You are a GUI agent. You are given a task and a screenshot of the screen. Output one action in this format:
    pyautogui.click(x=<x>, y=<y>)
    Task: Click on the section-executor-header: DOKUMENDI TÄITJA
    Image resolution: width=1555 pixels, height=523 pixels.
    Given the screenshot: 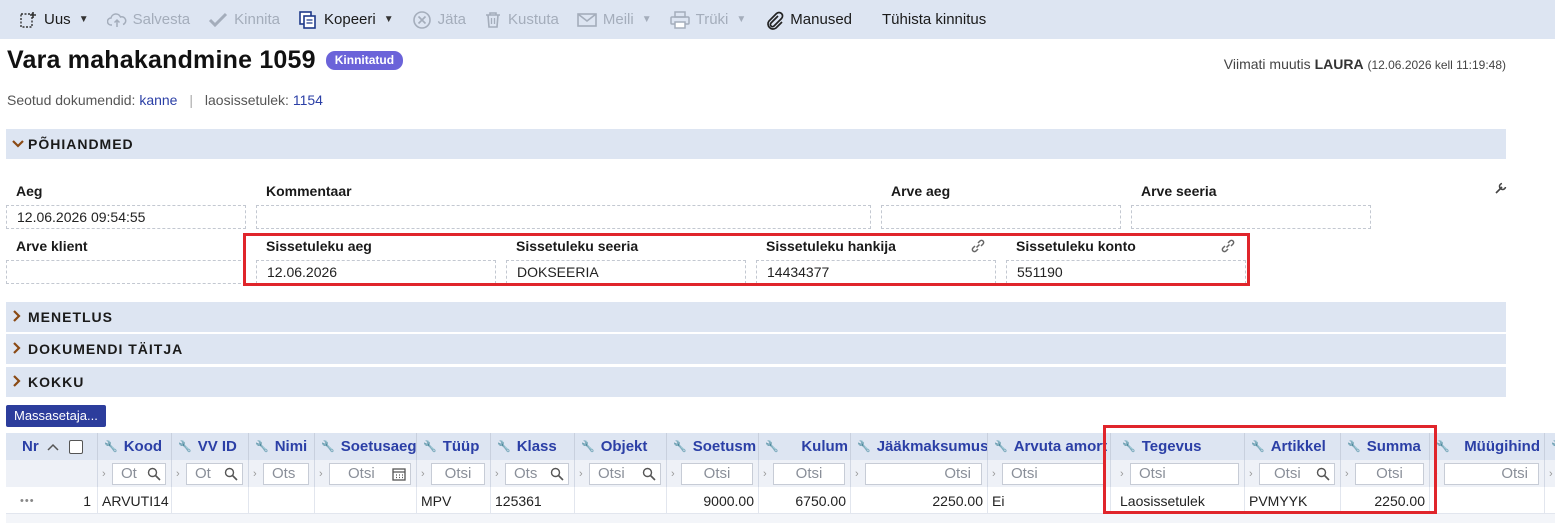 What is the action you would take?
    pyautogui.click(x=756, y=349)
    